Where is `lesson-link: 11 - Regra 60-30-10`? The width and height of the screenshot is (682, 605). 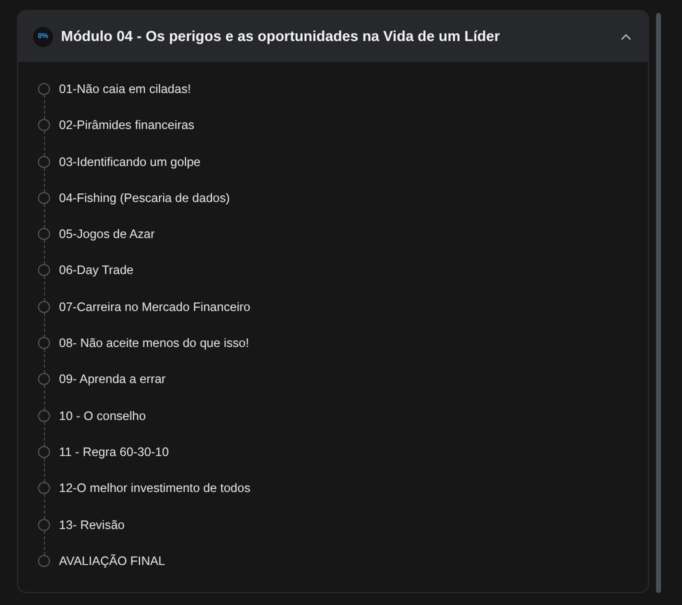
lesson-link: 11 - Regra 60-30-10 is located at coordinates (114, 452).